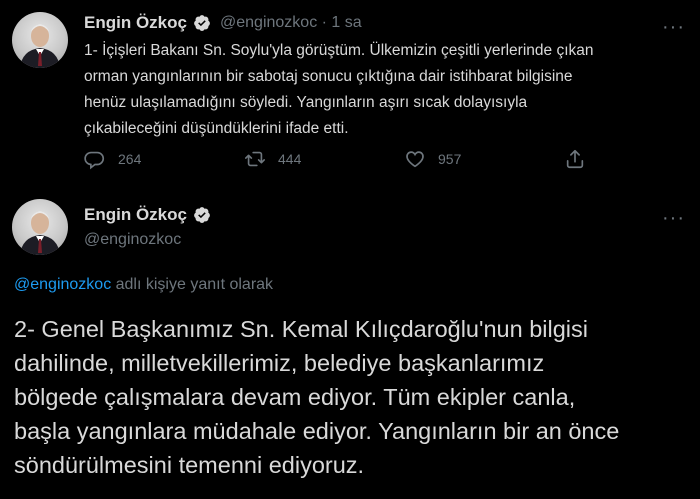 The width and height of the screenshot is (700, 499). What do you see at coordinates (112, 159) in the screenshot?
I see `reply-button: 264` at bounding box center [112, 159].